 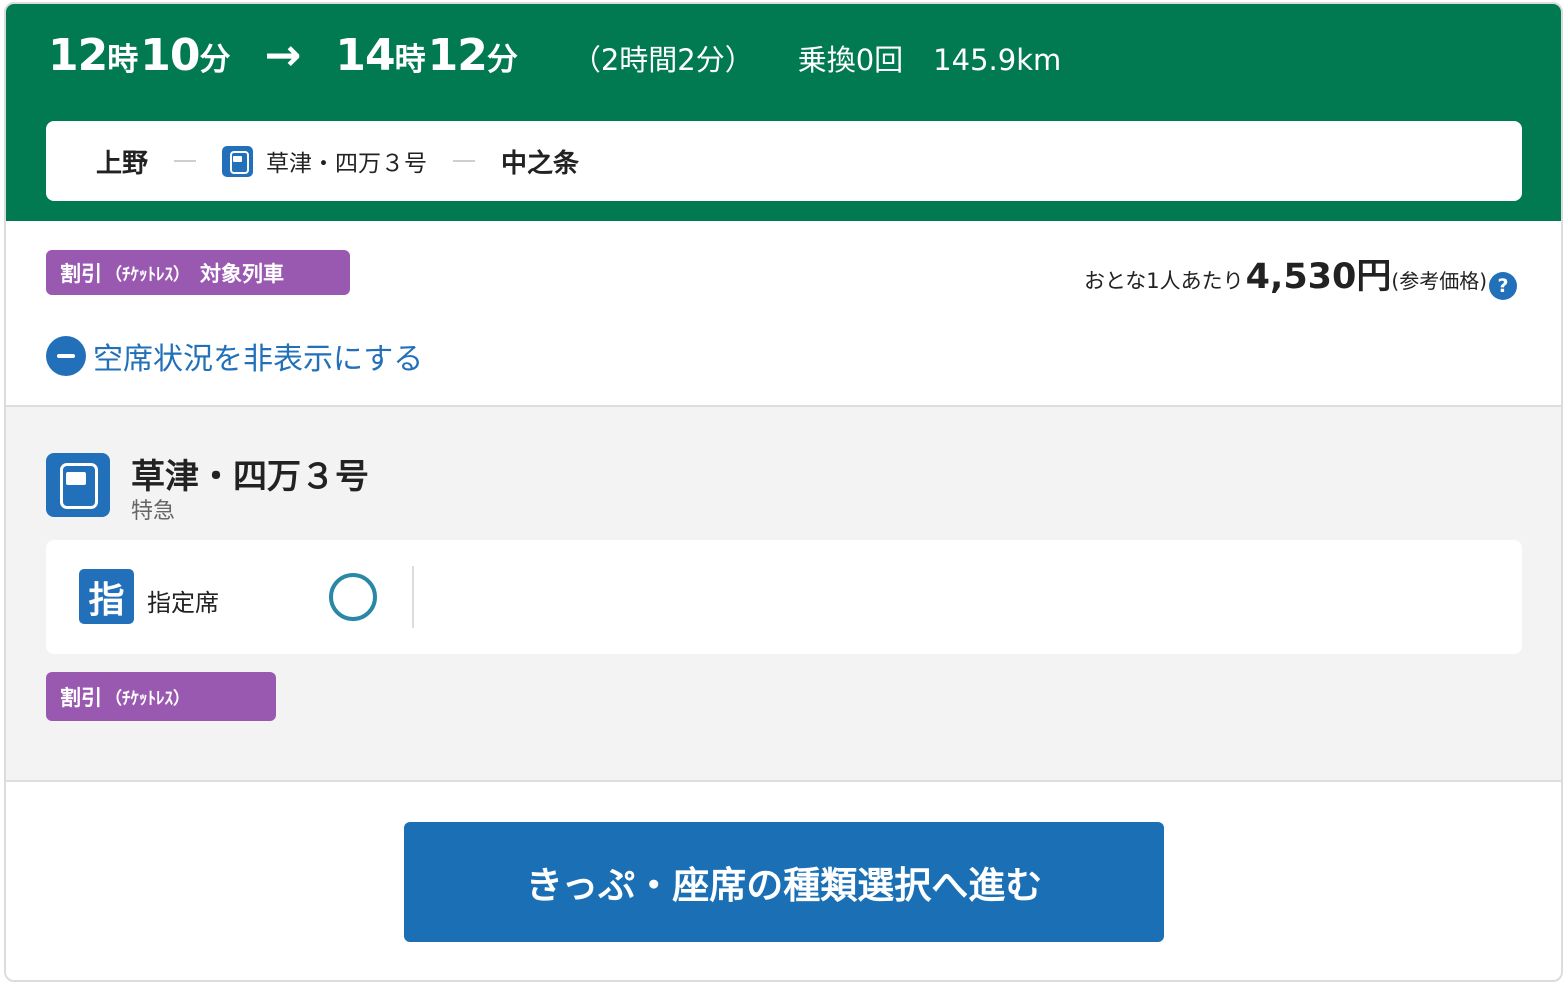 What do you see at coordinates (784, 597) in the screenshot?
I see `seat-availability-row: 指 指定席` at bounding box center [784, 597].